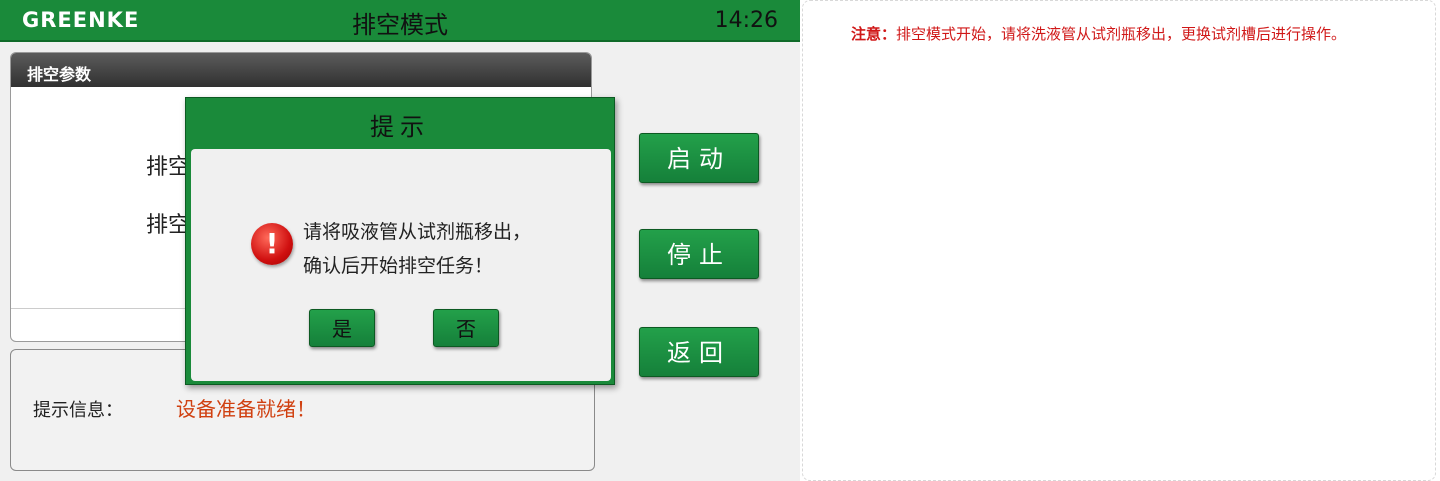 The height and width of the screenshot is (481, 1440). I want to click on top-bar: GREENKE 排空模式 14:26, so click(400, 21).